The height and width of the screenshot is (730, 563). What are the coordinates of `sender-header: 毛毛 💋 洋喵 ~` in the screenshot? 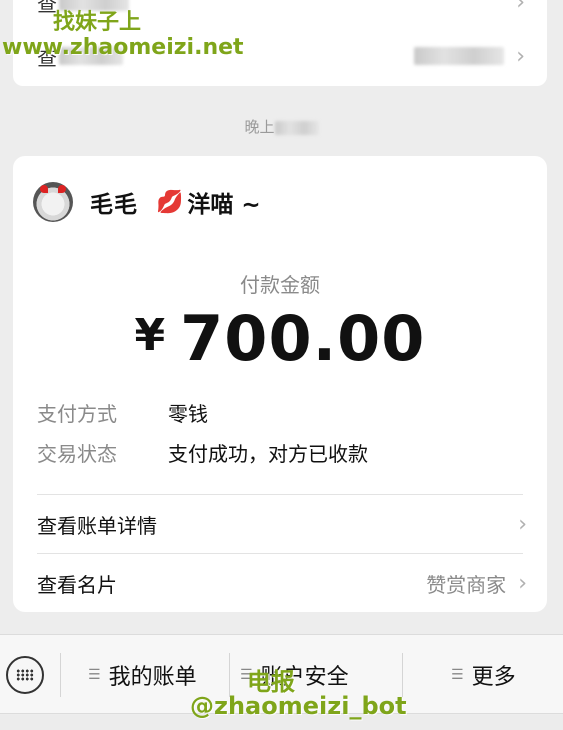 It's located at (147, 202).